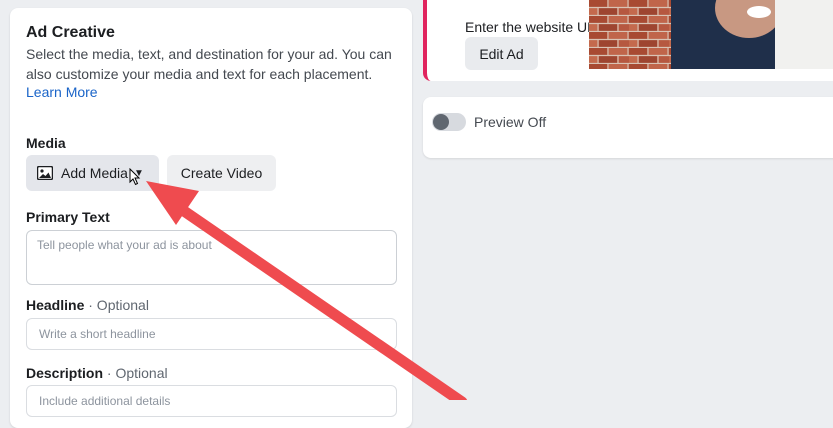 Image resolution: width=833 pixels, height=428 pixels. I want to click on learn-more-link: Learn More, so click(62, 92).